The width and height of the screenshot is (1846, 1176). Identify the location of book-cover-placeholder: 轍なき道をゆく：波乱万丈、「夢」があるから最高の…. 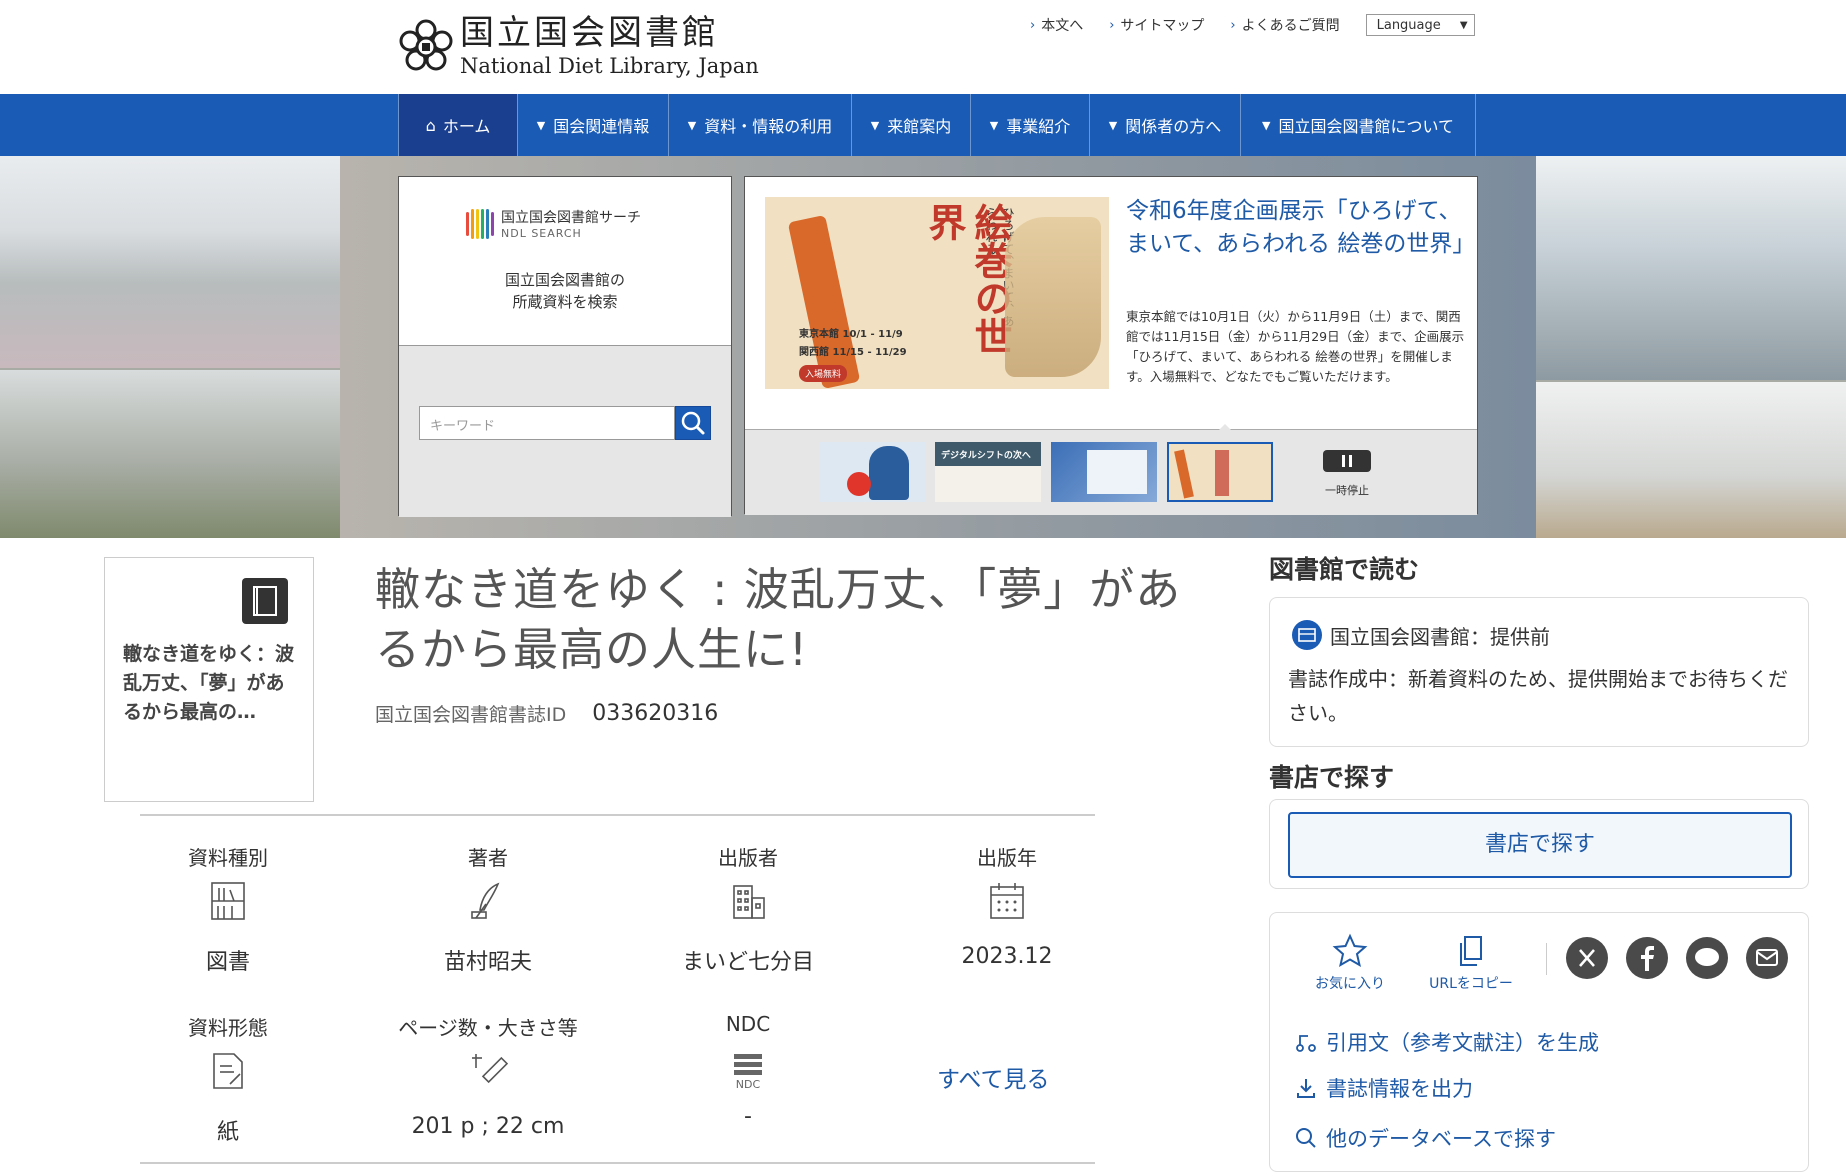
(209, 679).